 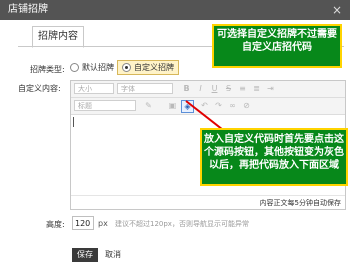 I want to click on radio-custom-sign: 自定义招牌, so click(x=148, y=67).